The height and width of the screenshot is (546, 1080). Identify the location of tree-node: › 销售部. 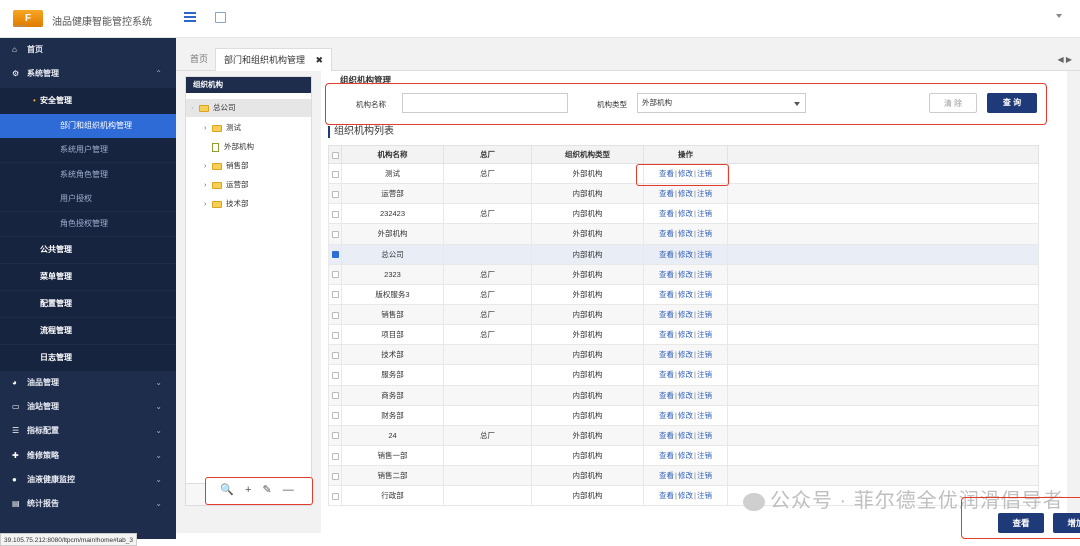
(226, 166).